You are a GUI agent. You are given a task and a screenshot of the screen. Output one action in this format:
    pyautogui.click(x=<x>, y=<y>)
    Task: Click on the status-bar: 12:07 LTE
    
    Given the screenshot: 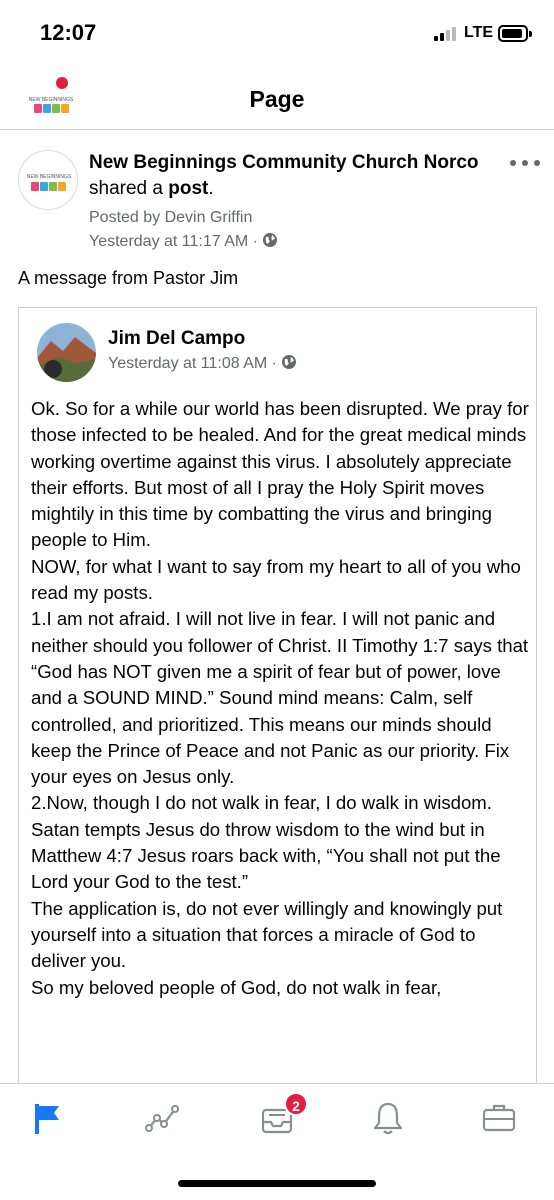 What is the action you would take?
    pyautogui.click(x=277, y=31)
    